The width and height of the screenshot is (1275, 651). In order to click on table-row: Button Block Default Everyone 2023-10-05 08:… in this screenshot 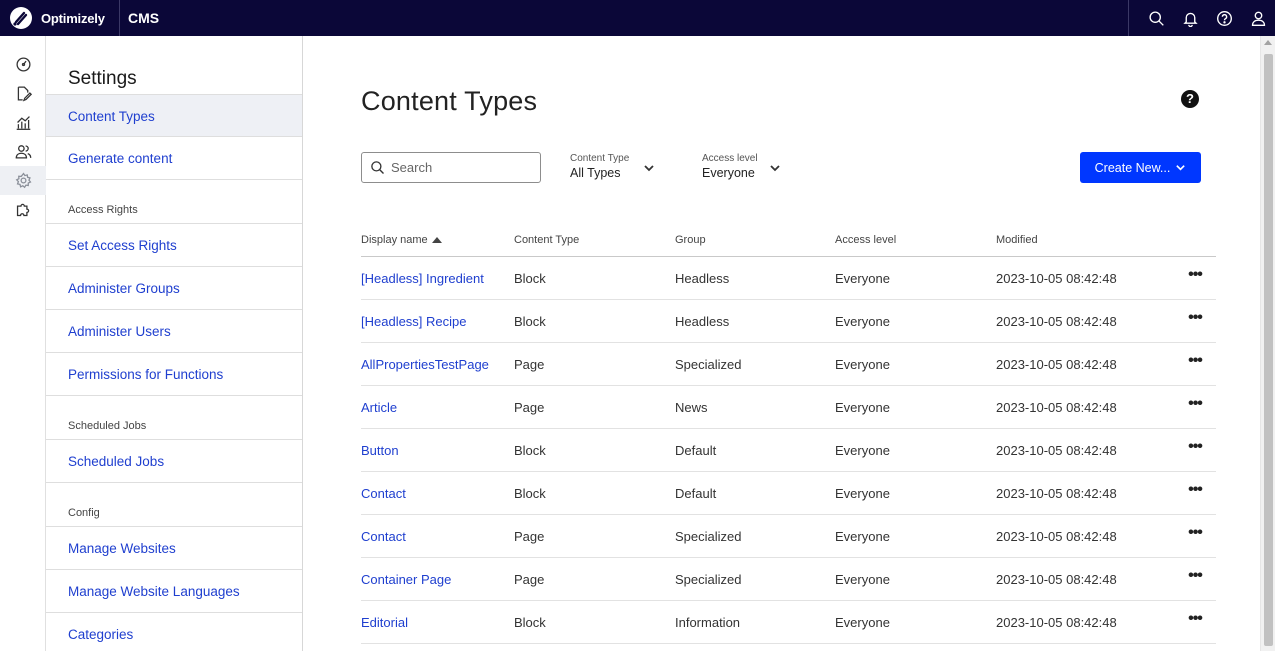, I will do `click(788, 450)`.